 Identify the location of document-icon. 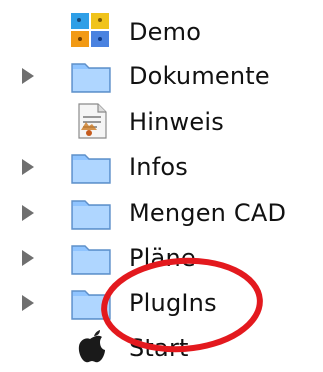
(91, 122).